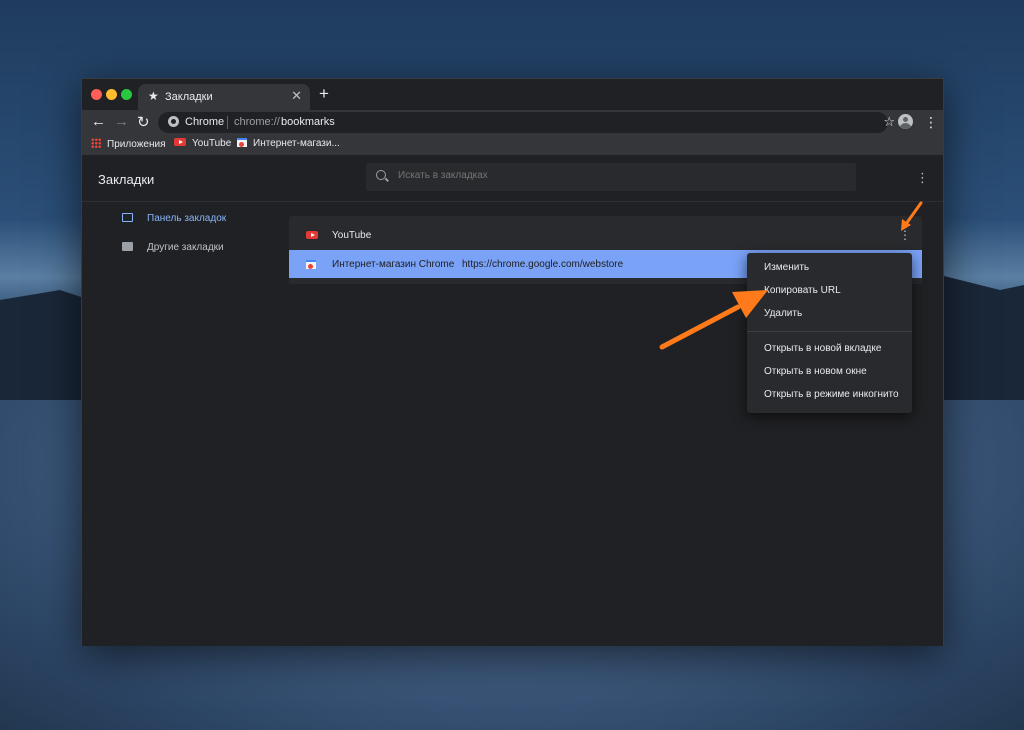  What do you see at coordinates (905, 235) in the screenshot?
I see `more-actions-icon: ⋮` at bounding box center [905, 235].